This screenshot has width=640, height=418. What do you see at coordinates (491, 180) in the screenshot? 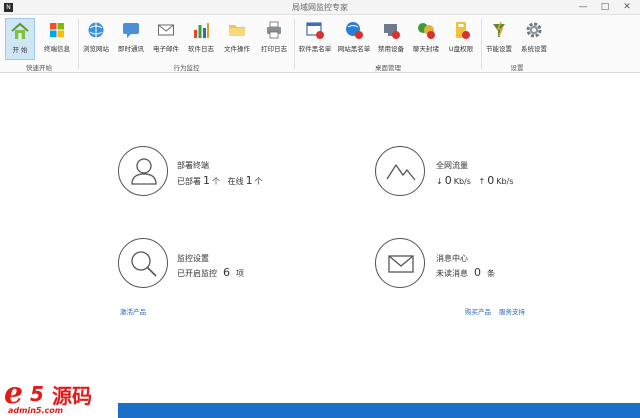
I see `upload-rate: 0` at bounding box center [491, 180].